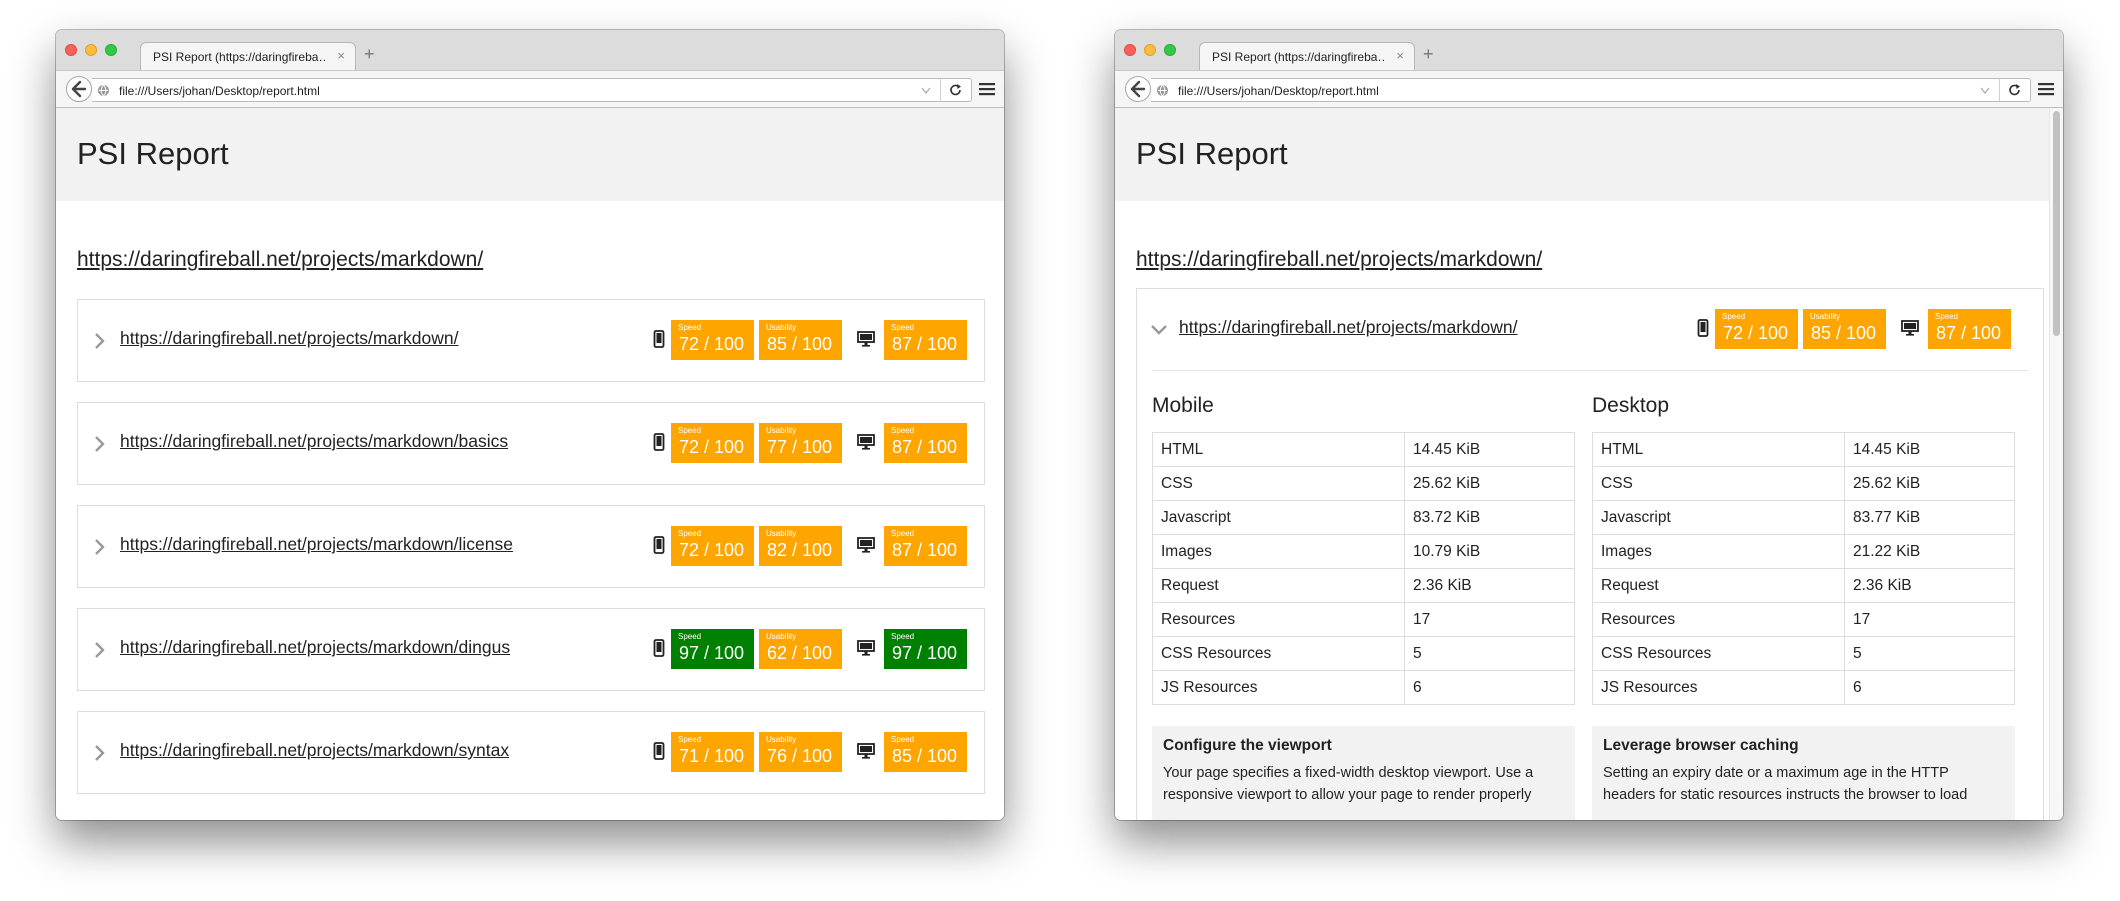  What do you see at coordinates (2056, 464) in the screenshot?
I see `vertical-scrollbar` at bounding box center [2056, 464].